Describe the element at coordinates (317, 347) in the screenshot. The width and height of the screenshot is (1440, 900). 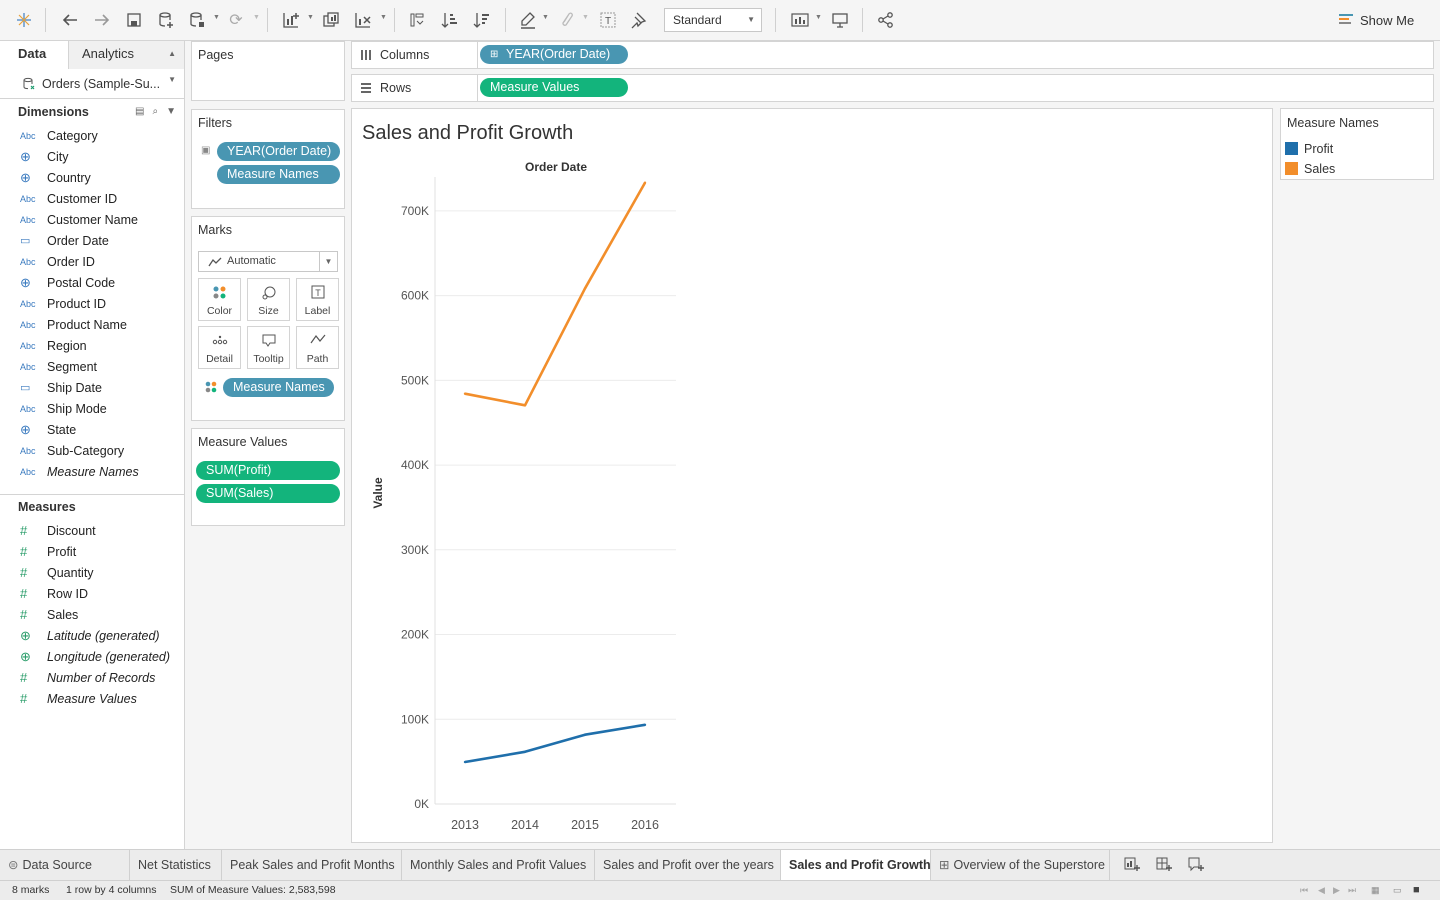
I see `path-button: Path` at that location.